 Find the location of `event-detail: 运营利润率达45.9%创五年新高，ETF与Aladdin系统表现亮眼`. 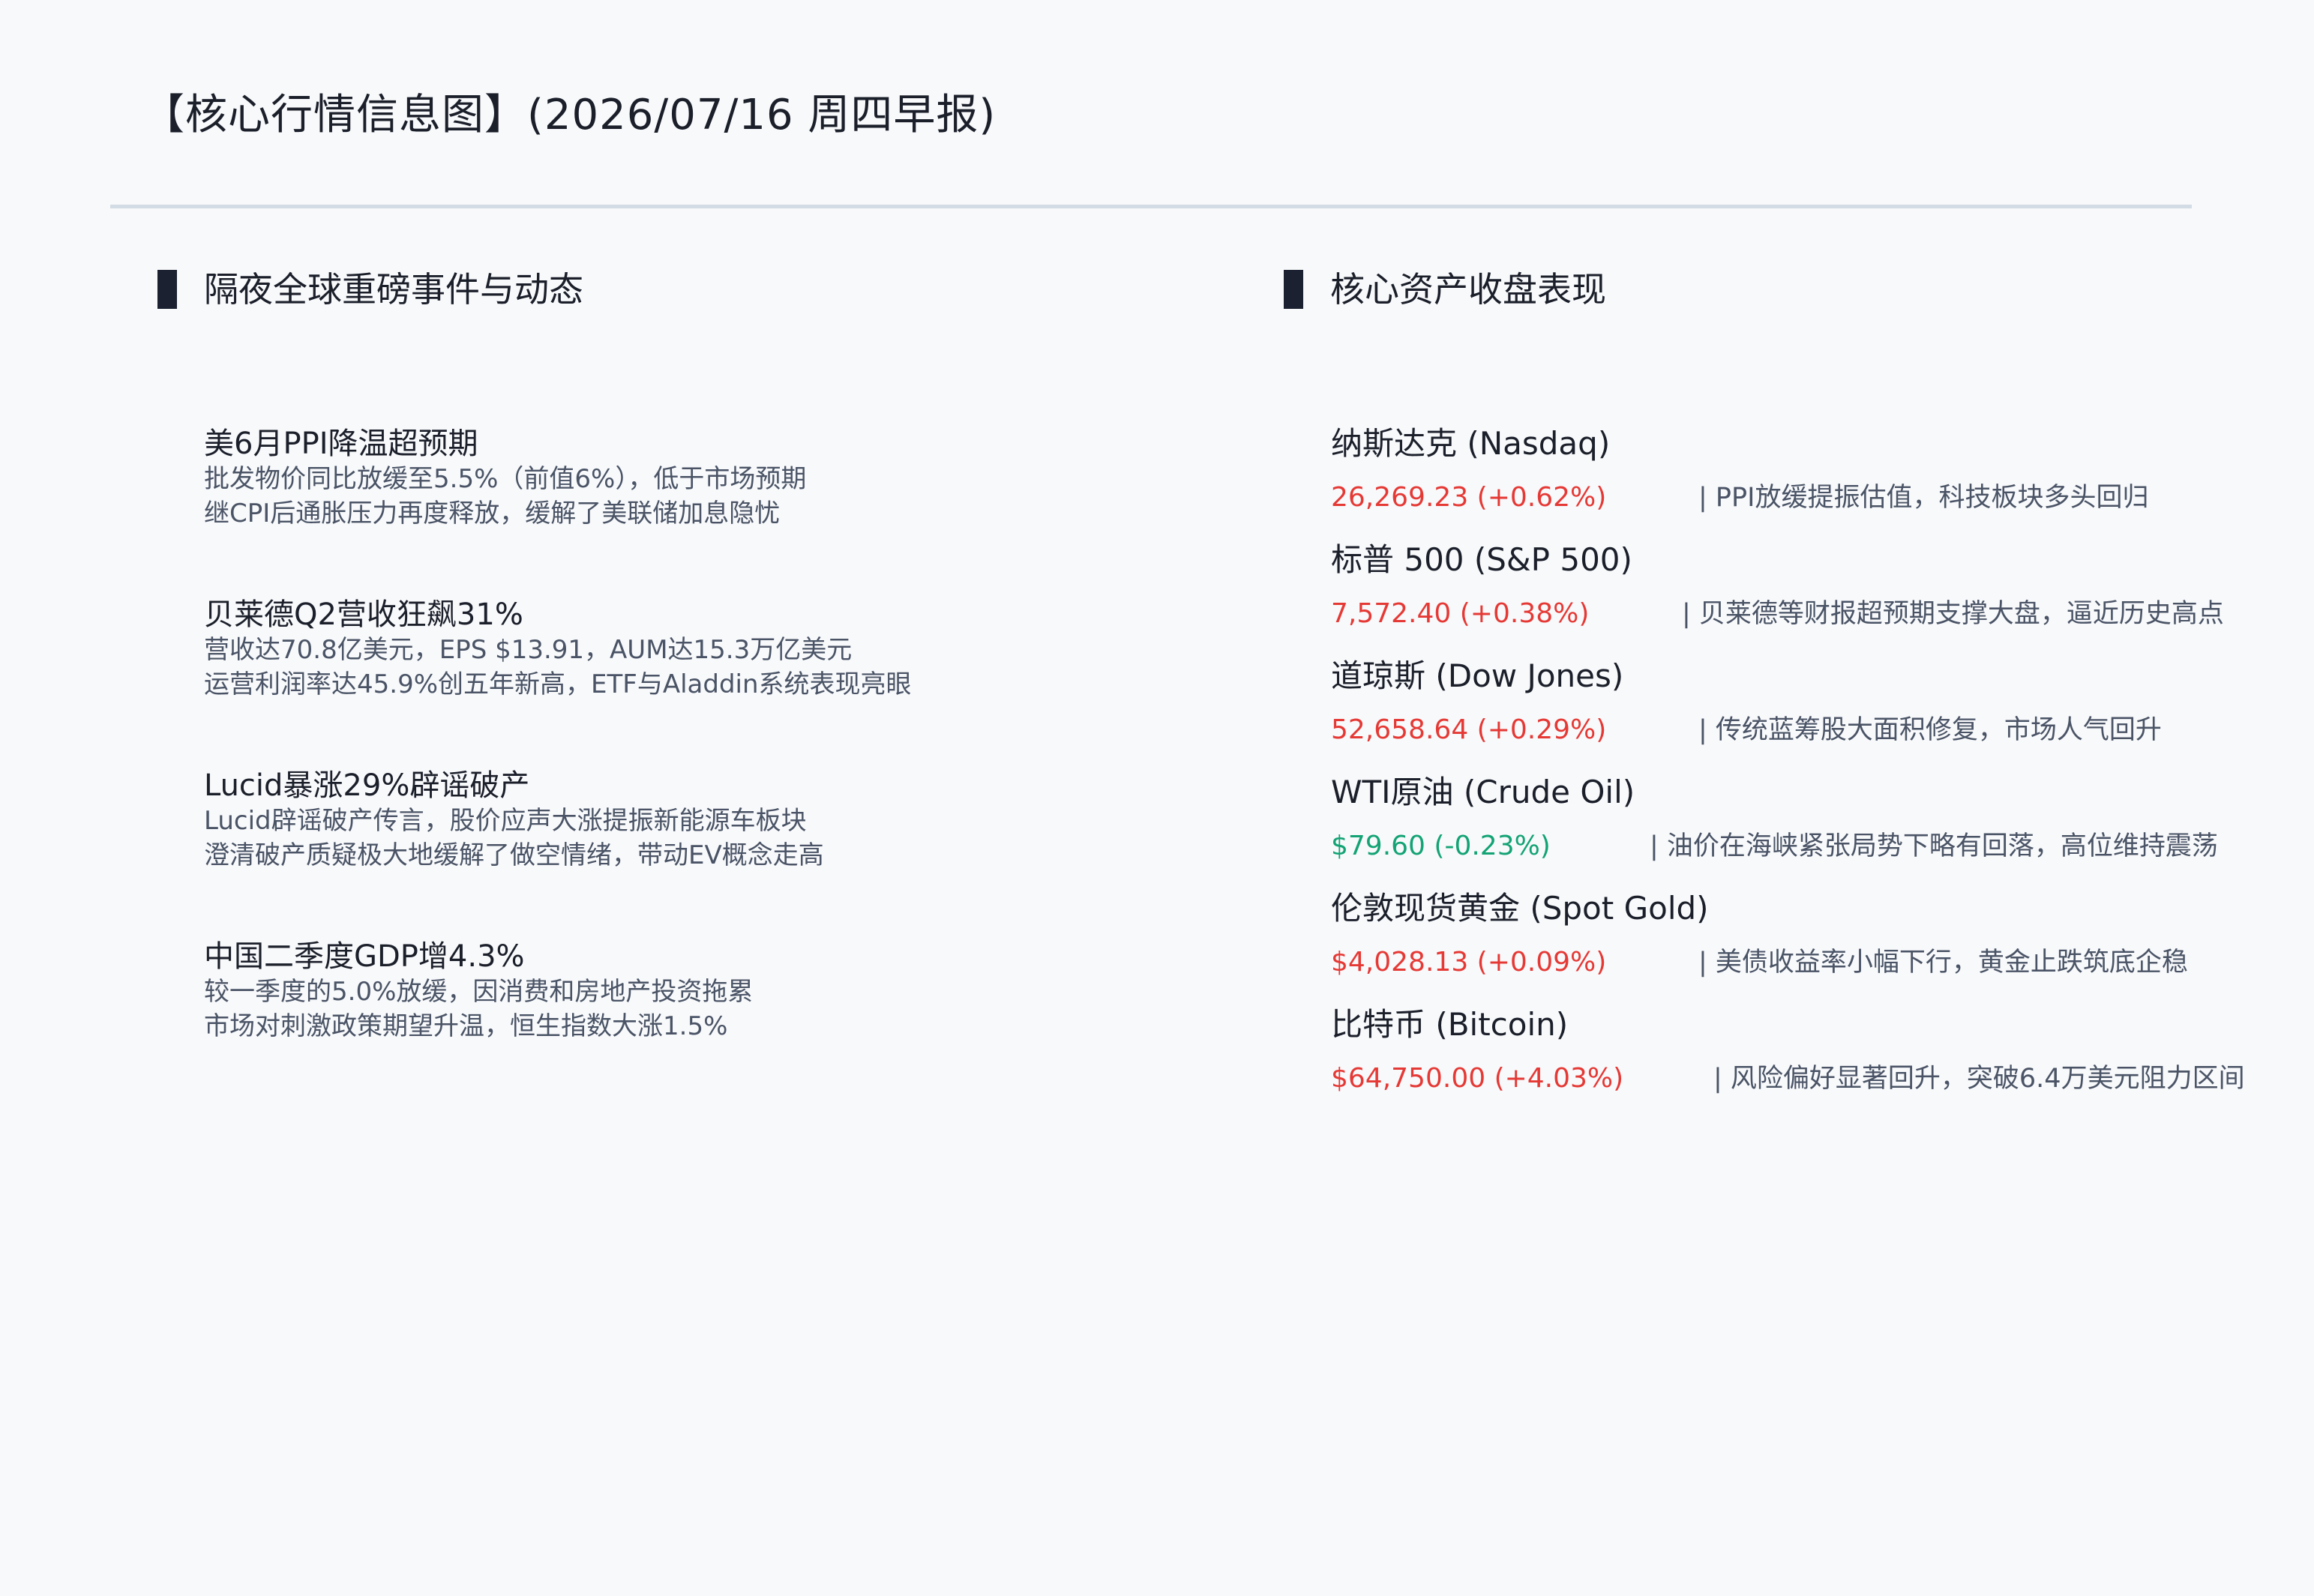

event-detail: 运营利润率达45.9%创五年新高，ETF与Aladdin系统表现亮眼 is located at coordinates (558, 684).